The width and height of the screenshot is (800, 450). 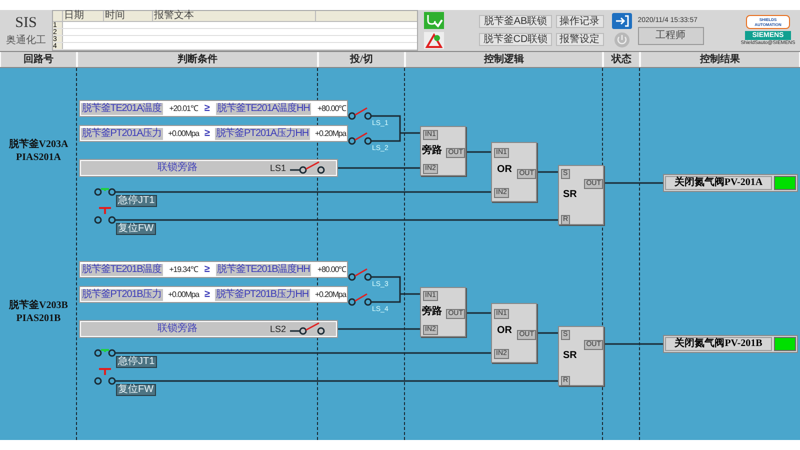 I want to click on bypass-tag: LS2, so click(x=278, y=329).